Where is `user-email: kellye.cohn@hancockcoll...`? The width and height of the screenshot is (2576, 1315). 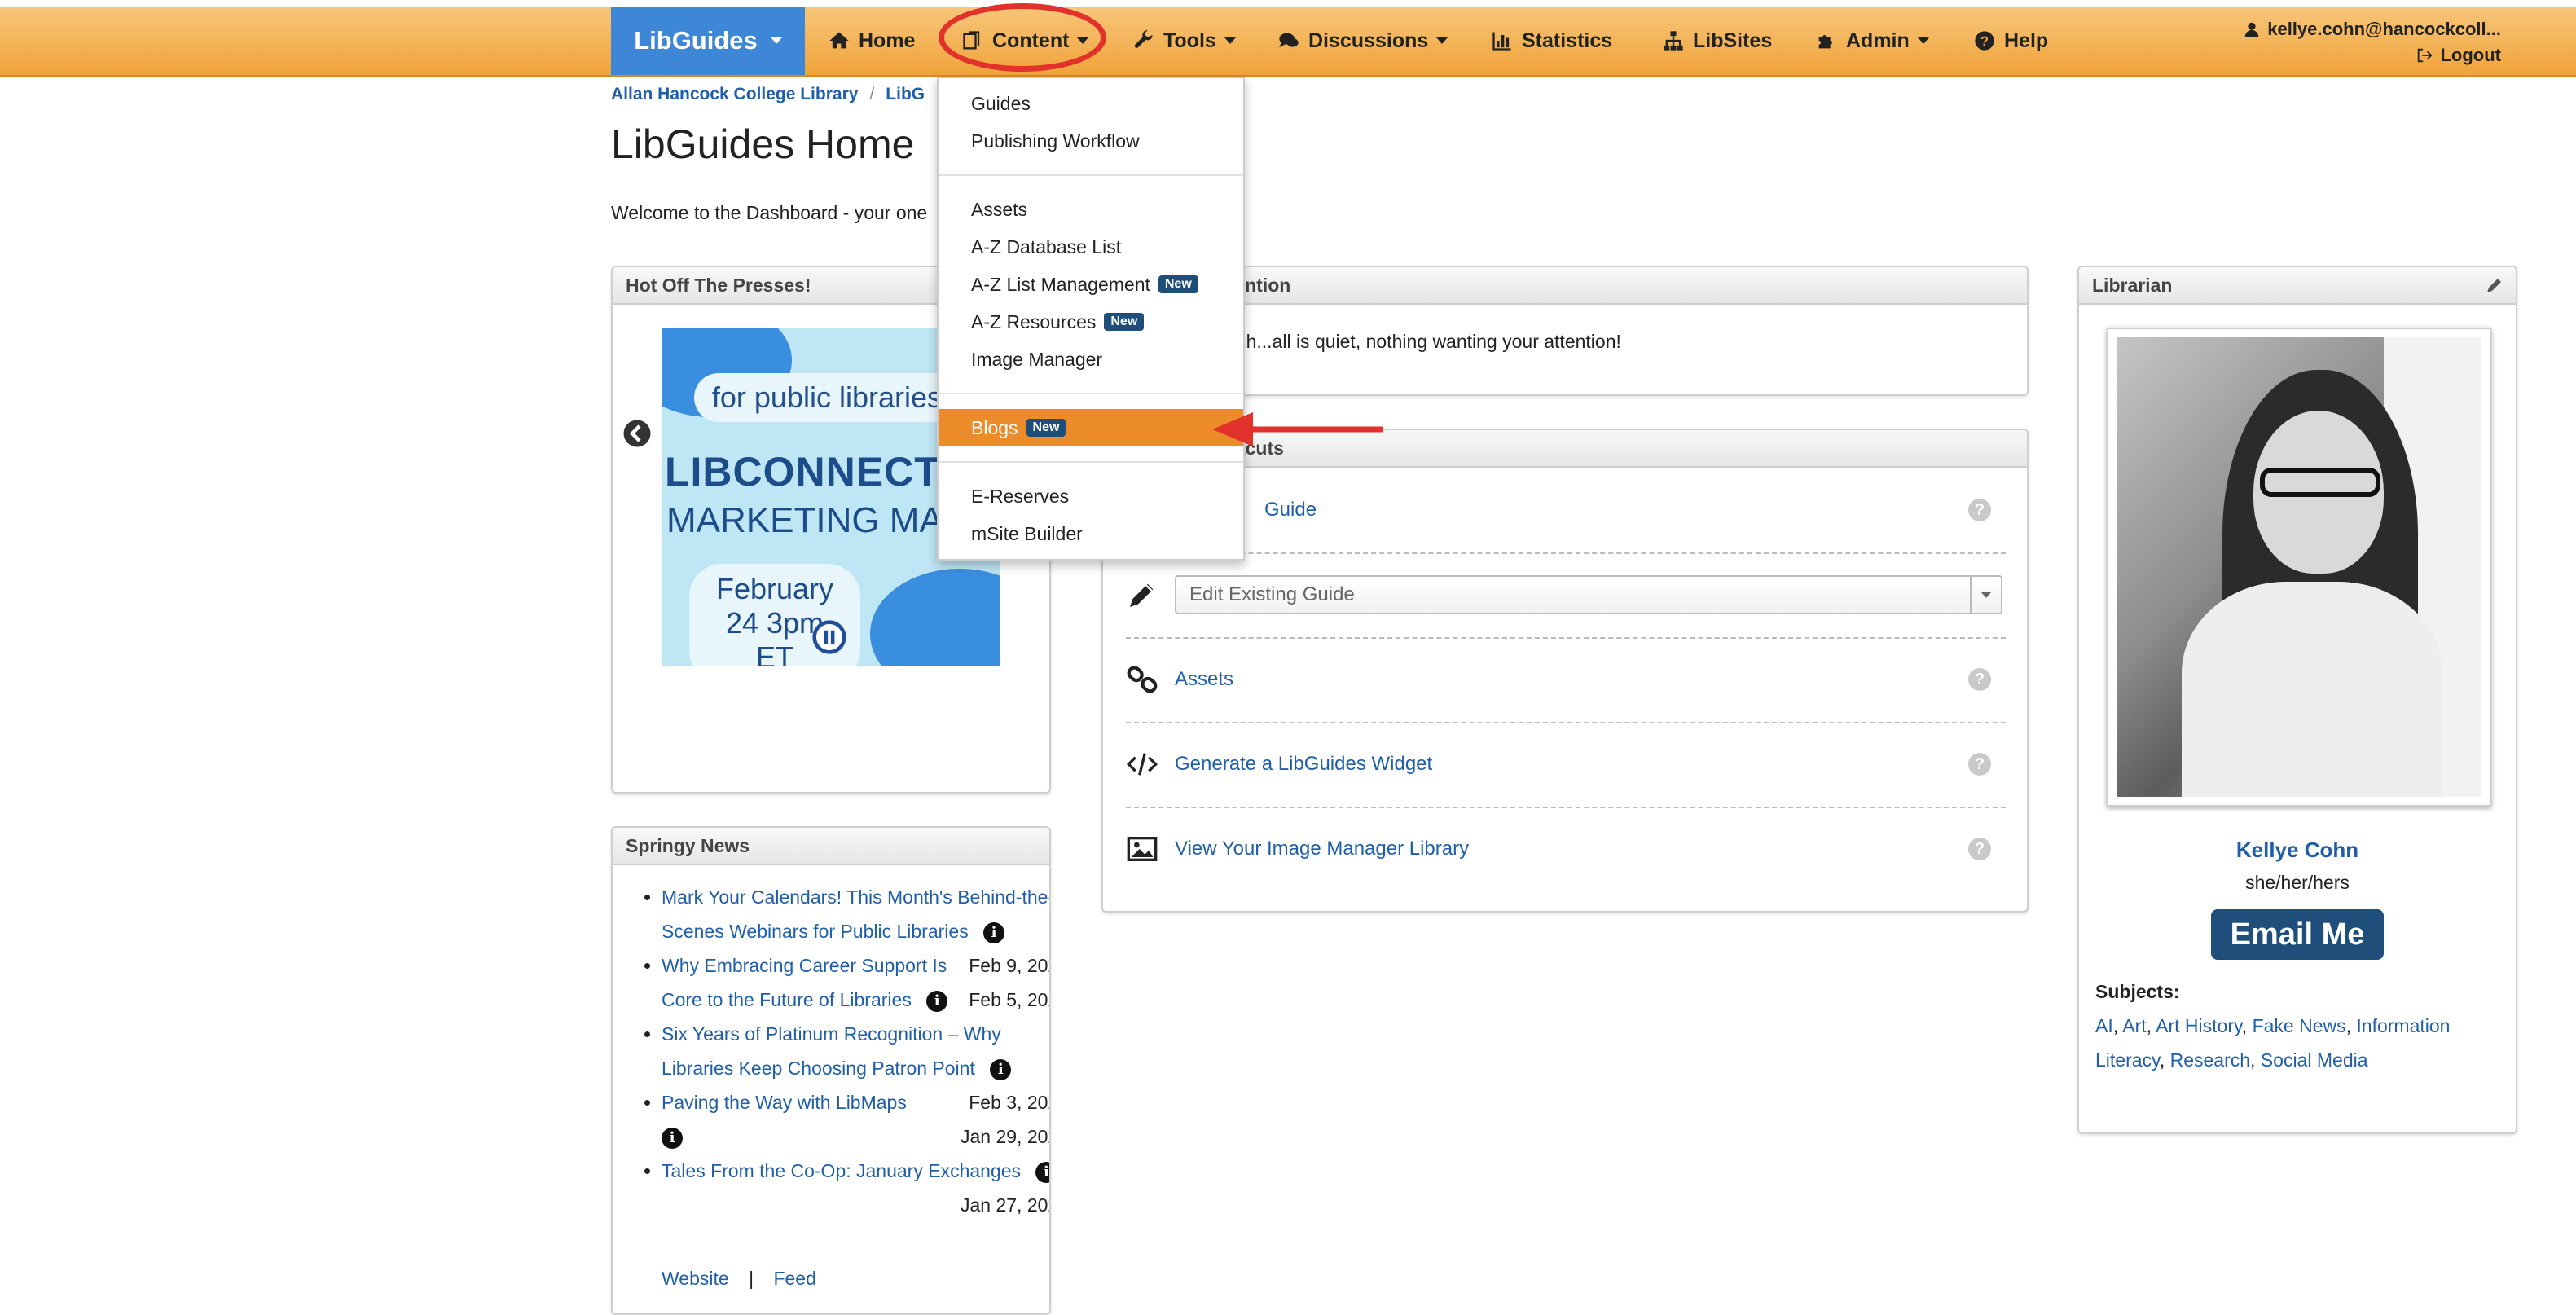
user-email: kellye.cohn@hancockcoll... is located at coordinates (2384, 29).